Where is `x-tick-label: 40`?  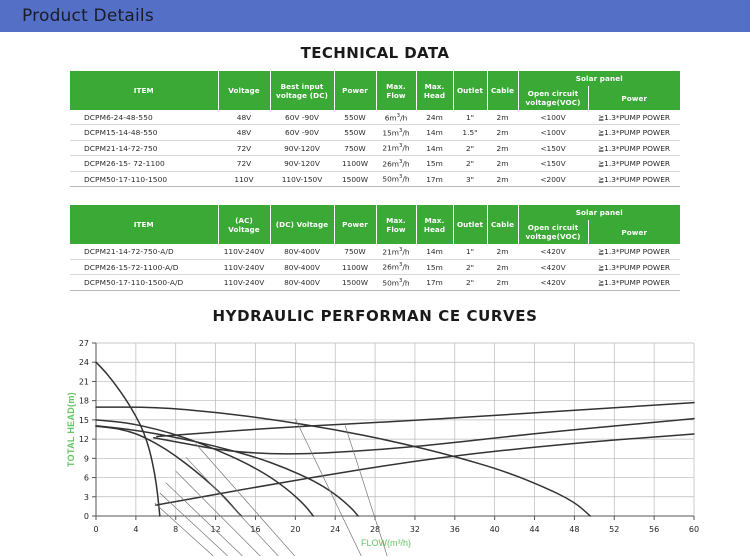 x-tick-label: 40 is located at coordinates (495, 529).